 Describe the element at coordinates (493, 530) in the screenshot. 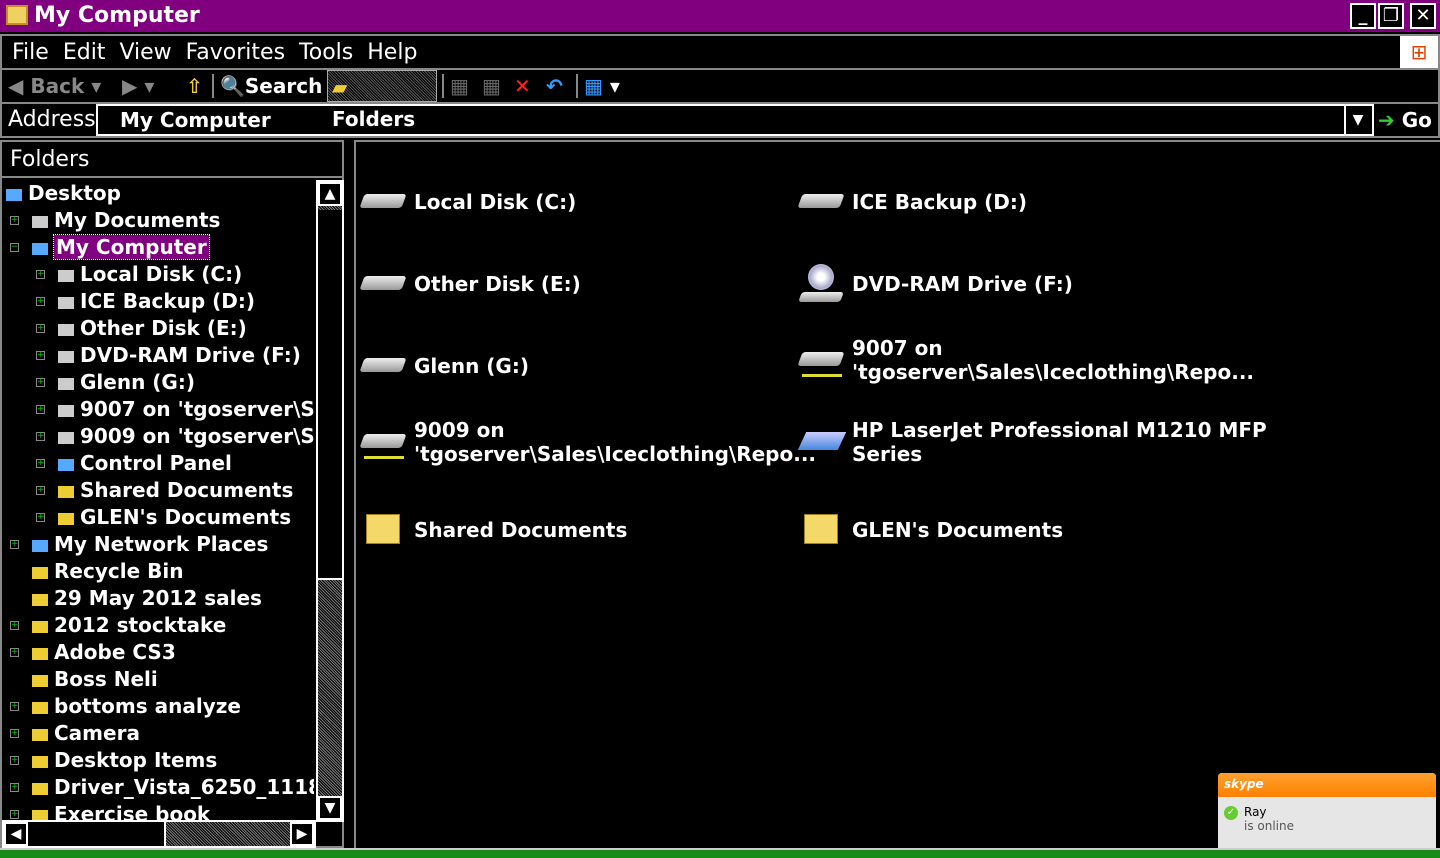

I see `drive-item: Shared Documents` at that location.